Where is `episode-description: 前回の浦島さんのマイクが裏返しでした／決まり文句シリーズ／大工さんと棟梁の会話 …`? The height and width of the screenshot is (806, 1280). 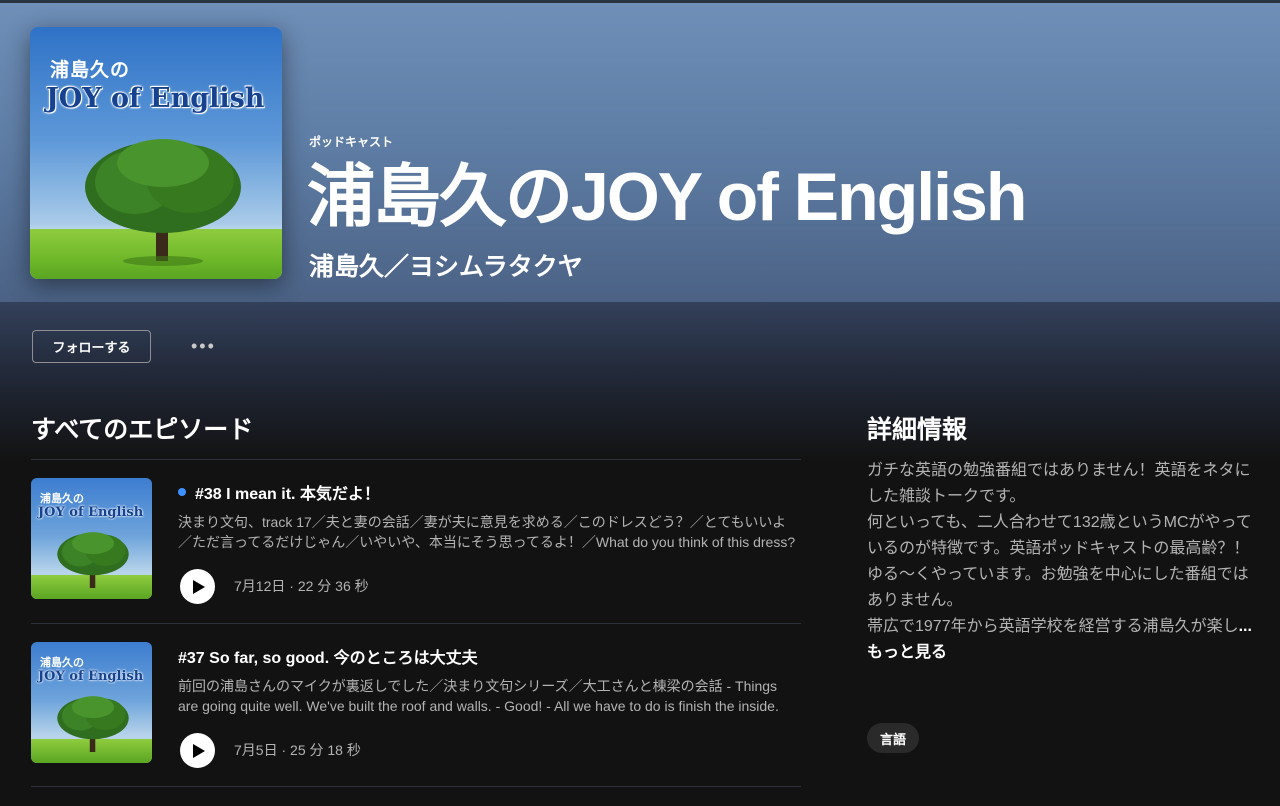
episode-description: 前回の浦島さんのマイクが裏返しでした／決まり文句シリーズ／大工さんと棟梁の会話 … is located at coordinates (478, 696).